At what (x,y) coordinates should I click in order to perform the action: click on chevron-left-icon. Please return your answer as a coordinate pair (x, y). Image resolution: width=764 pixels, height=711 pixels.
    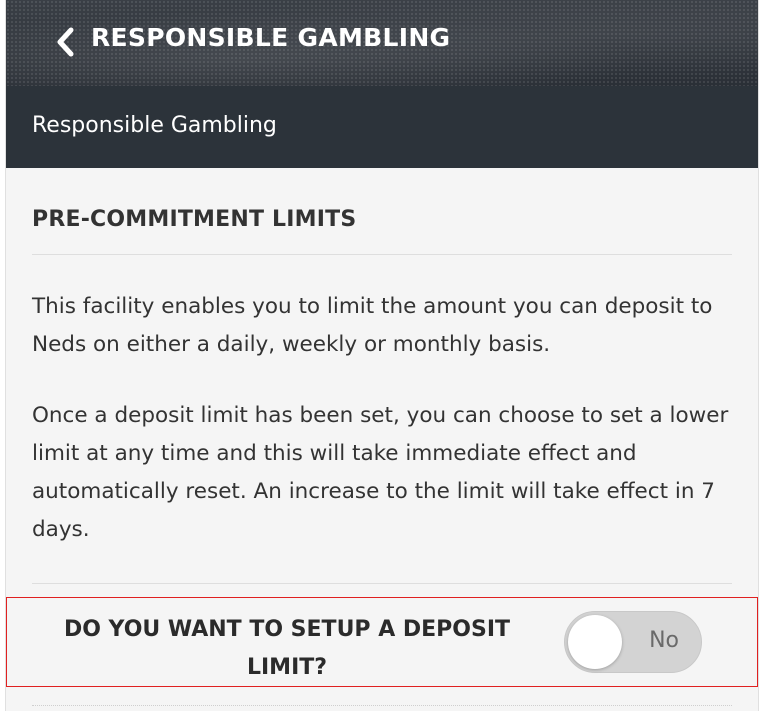
    Looking at the image, I should click on (65, 42).